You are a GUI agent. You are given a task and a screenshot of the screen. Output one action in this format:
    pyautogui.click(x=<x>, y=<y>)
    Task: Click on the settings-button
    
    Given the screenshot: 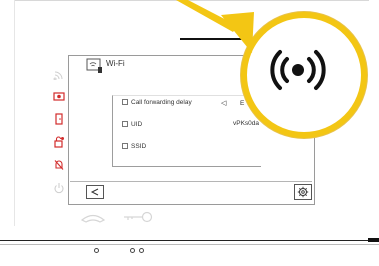 What is the action you would take?
    pyautogui.click(x=303, y=192)
    